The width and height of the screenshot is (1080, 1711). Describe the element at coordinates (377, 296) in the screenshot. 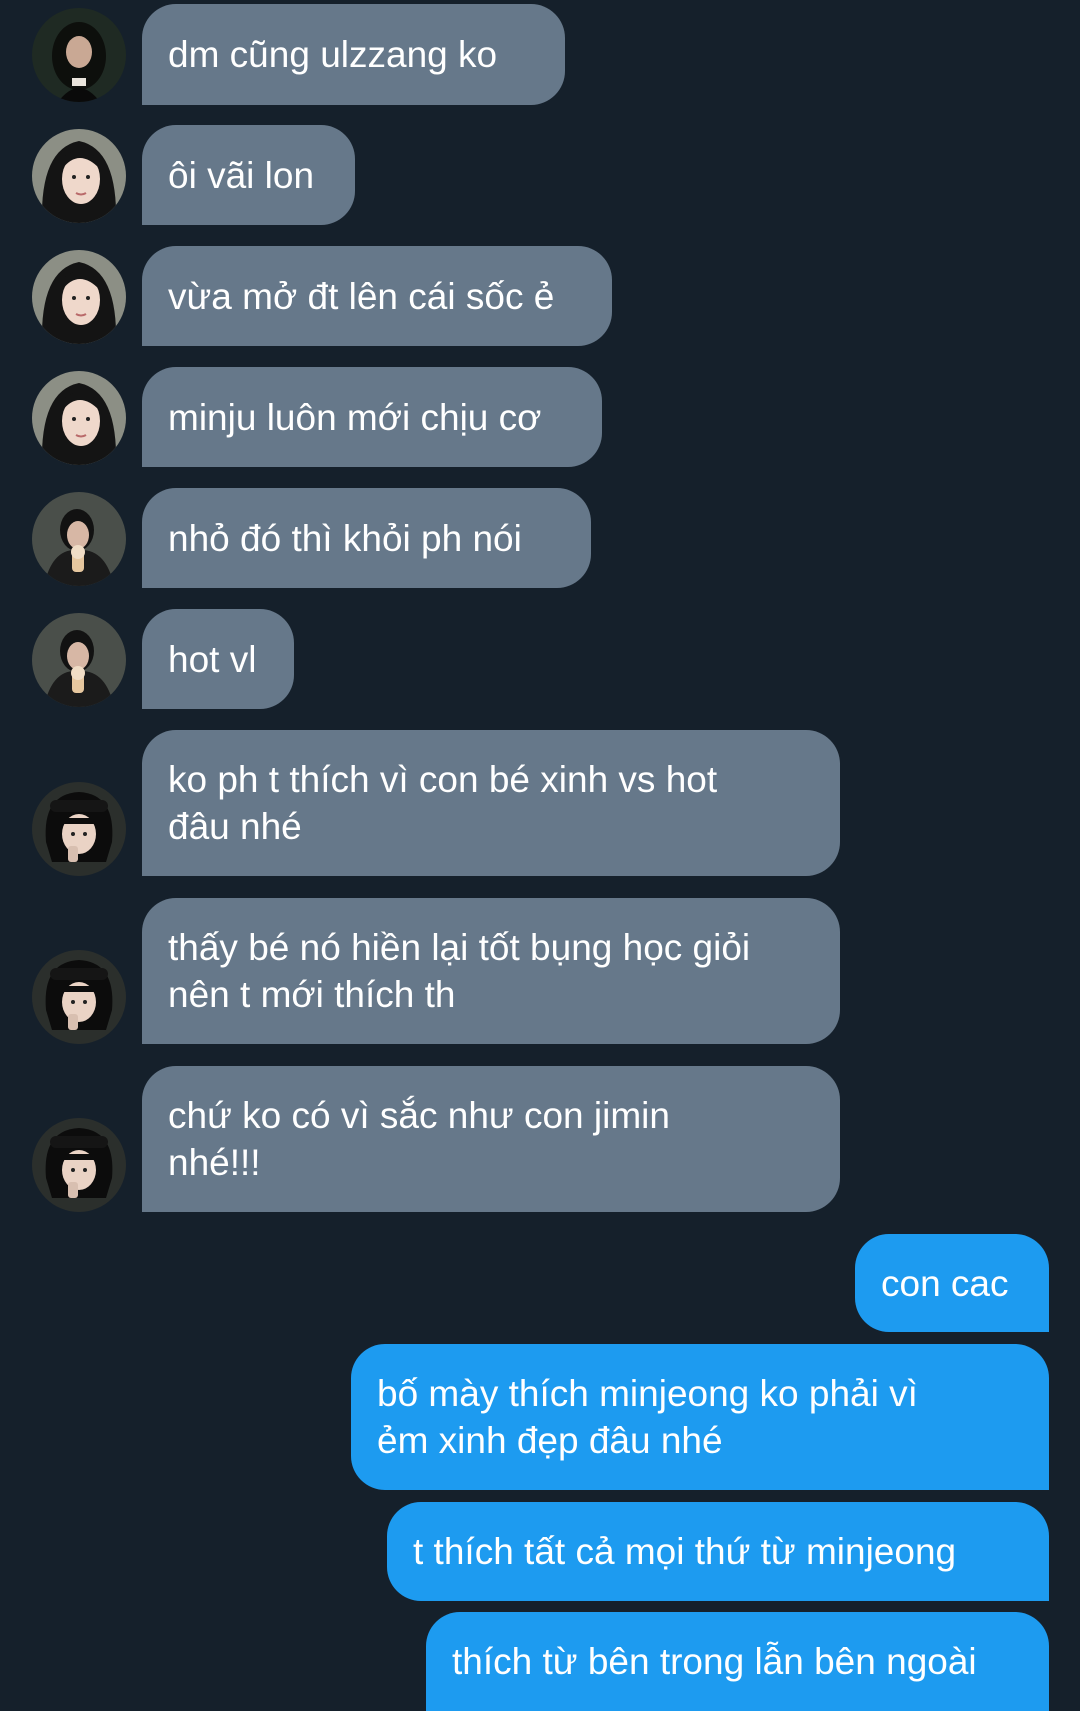

I see `message-bubble: vừa mở đt lên cái sốc ẻ` at that location.